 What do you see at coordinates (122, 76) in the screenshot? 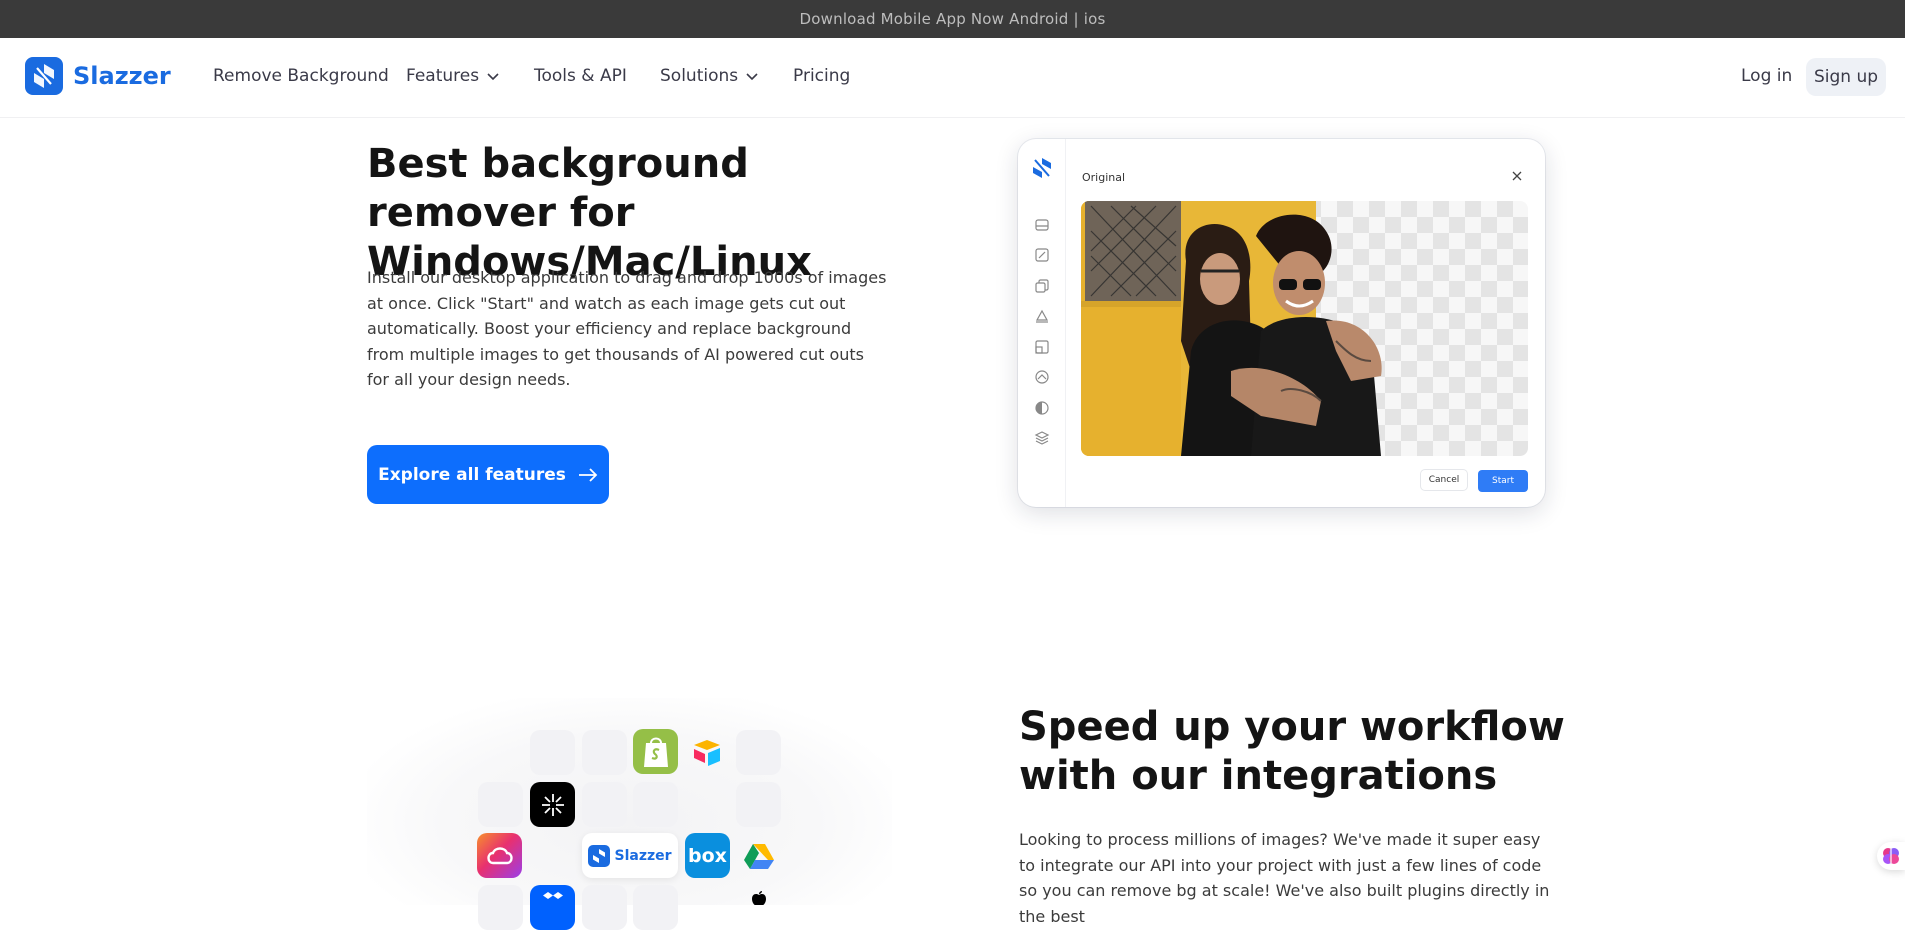
I see `brand-name: Slazzer` at bounding box center [122, 76].